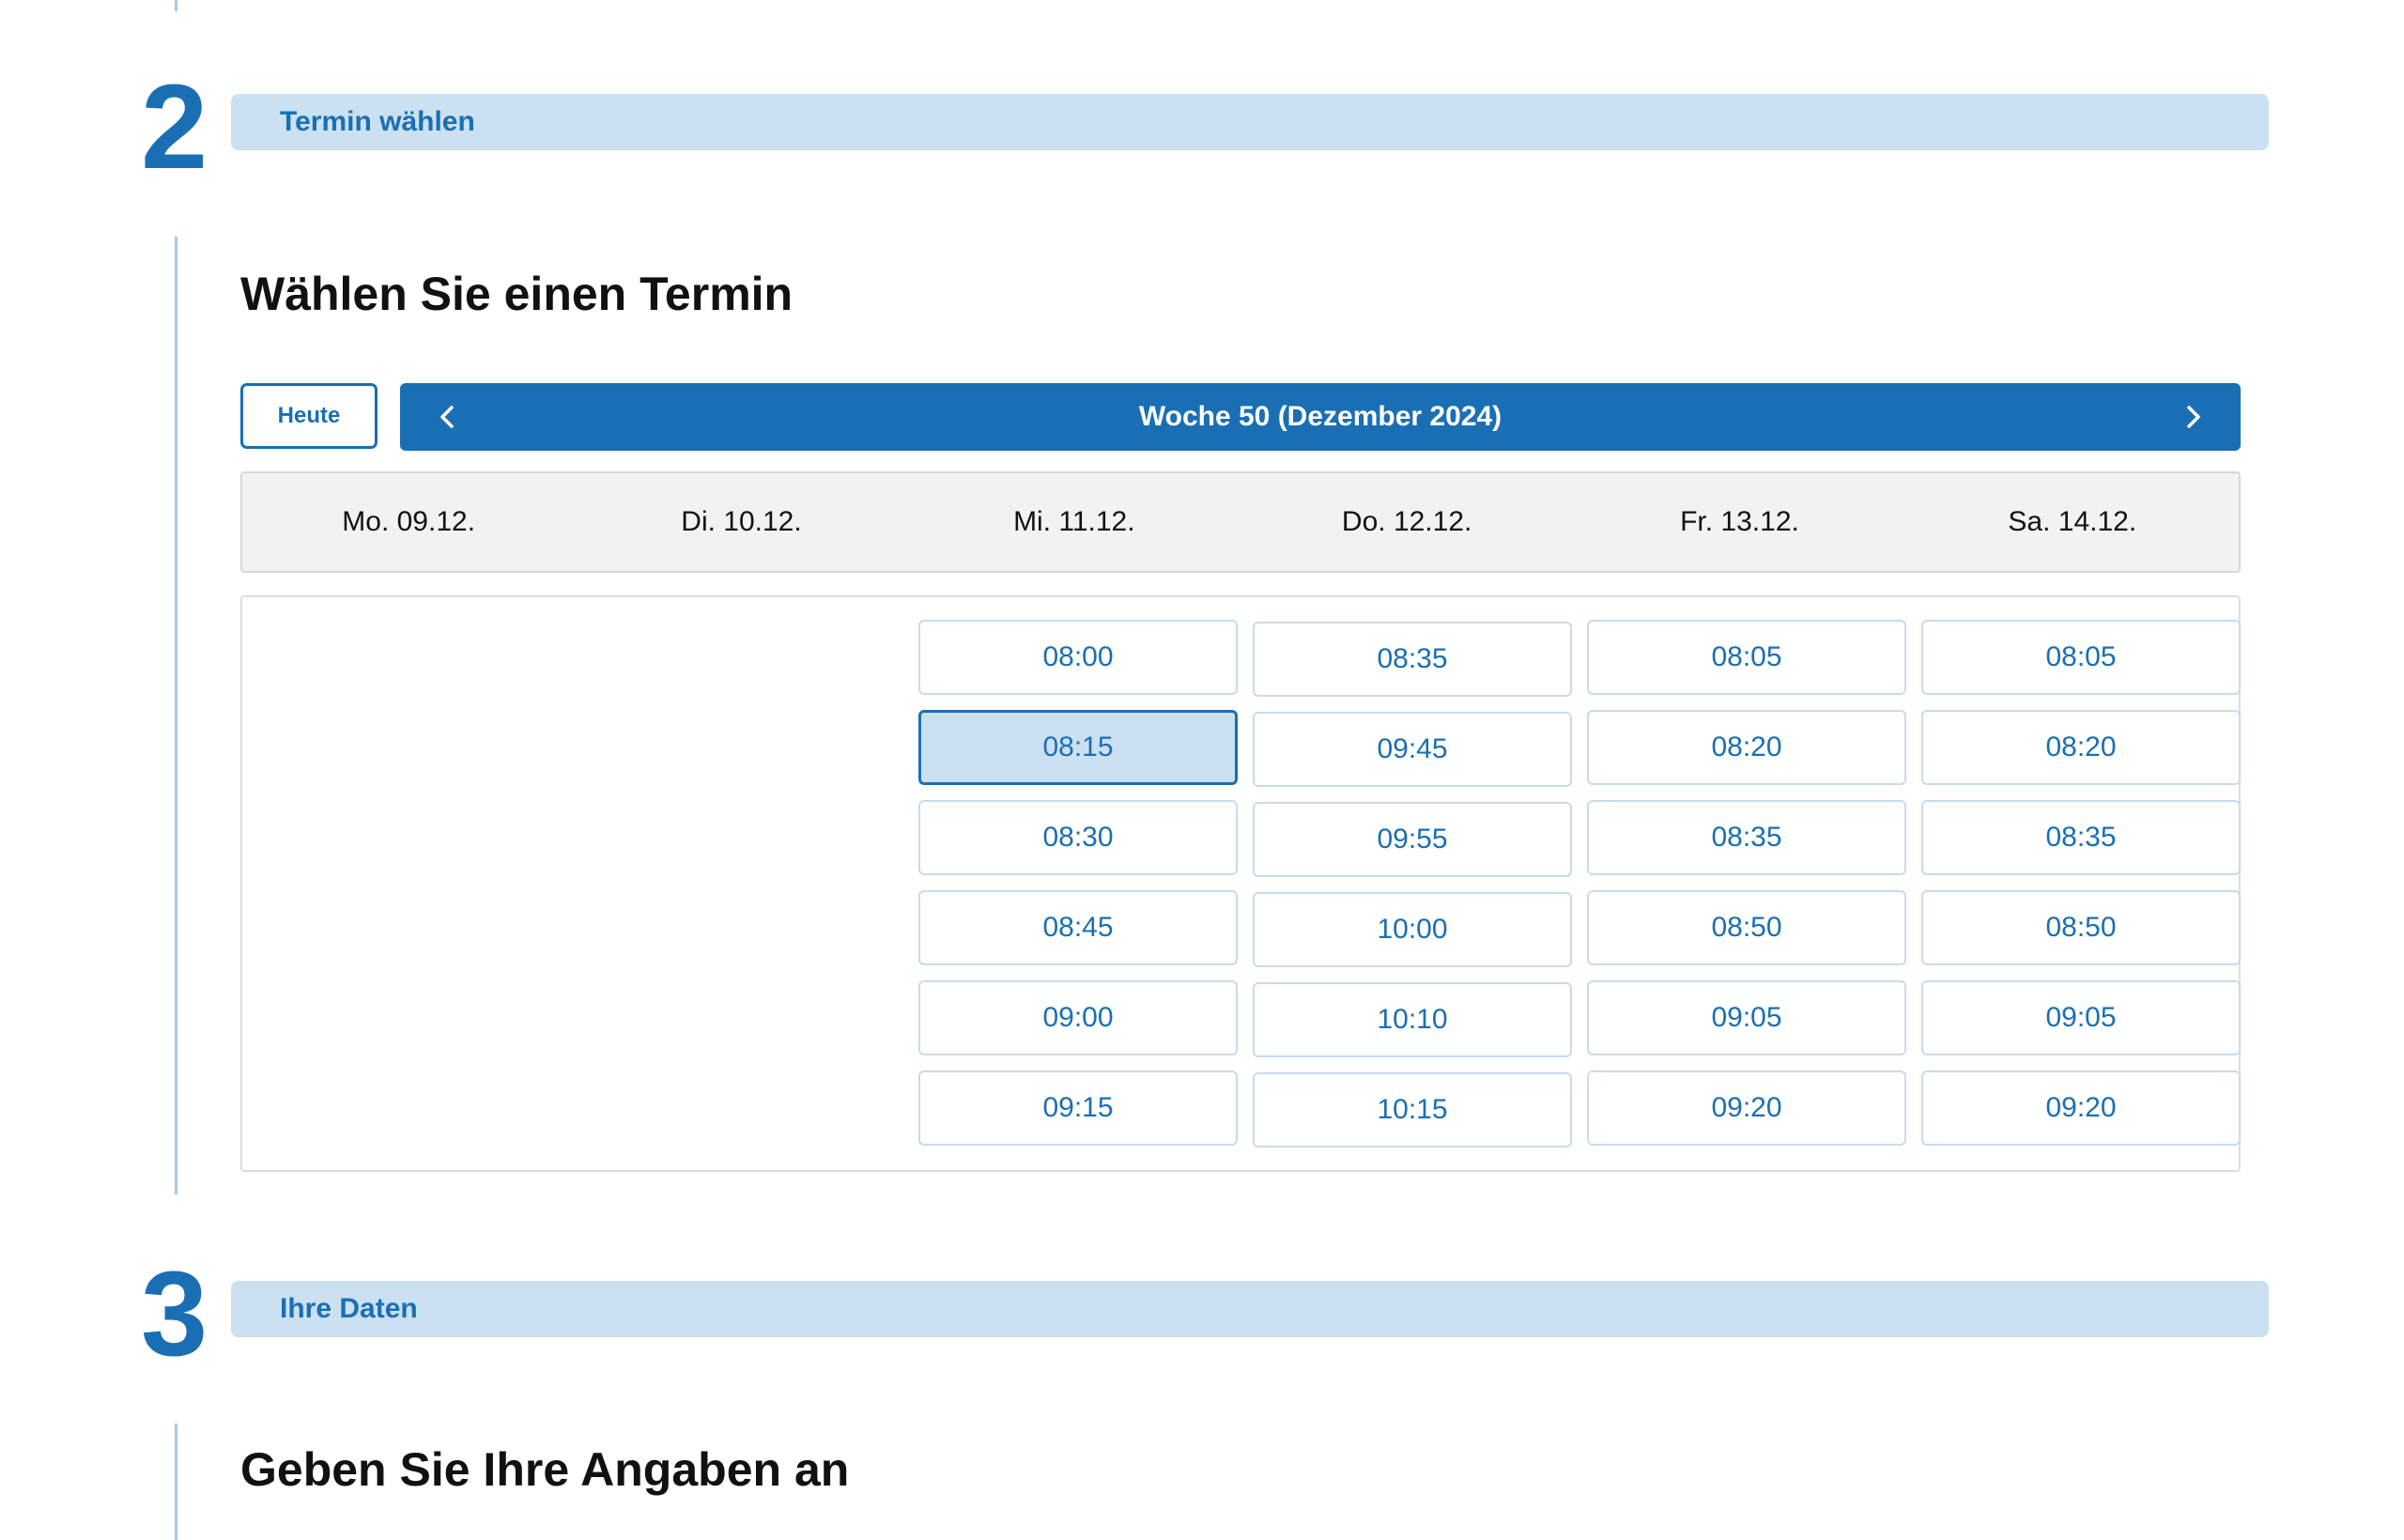  I want to click on next-week-button, so click(2193, 417).